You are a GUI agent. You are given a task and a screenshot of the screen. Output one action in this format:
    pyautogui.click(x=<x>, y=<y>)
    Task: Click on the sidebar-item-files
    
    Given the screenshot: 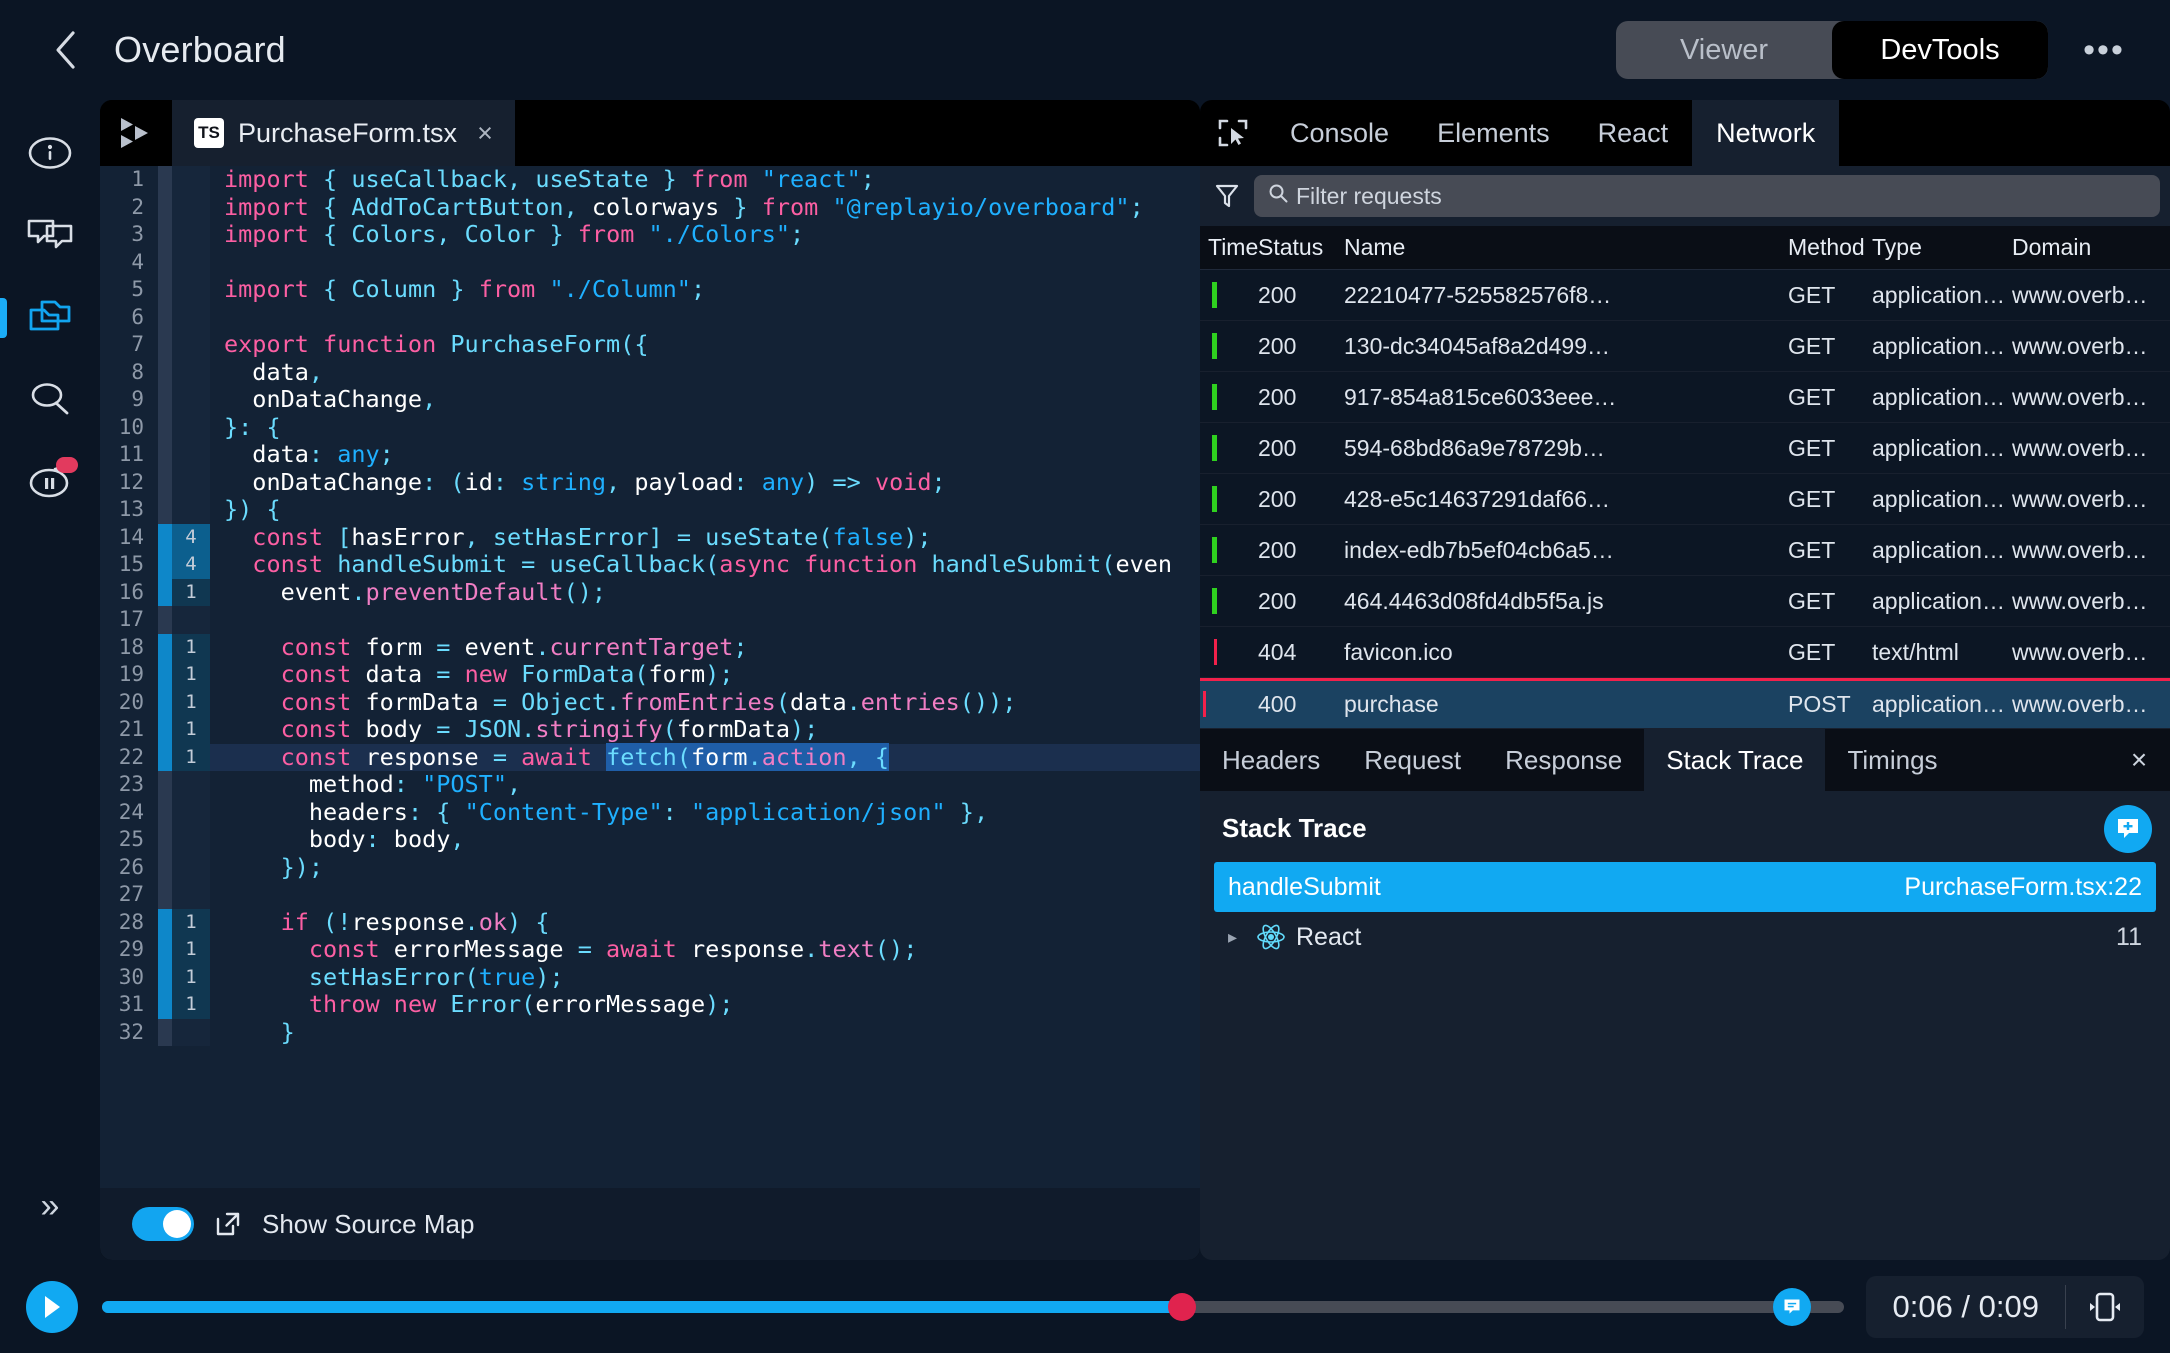 What is the action you would take?
    pyautogui.click(x=50, y=317)
    